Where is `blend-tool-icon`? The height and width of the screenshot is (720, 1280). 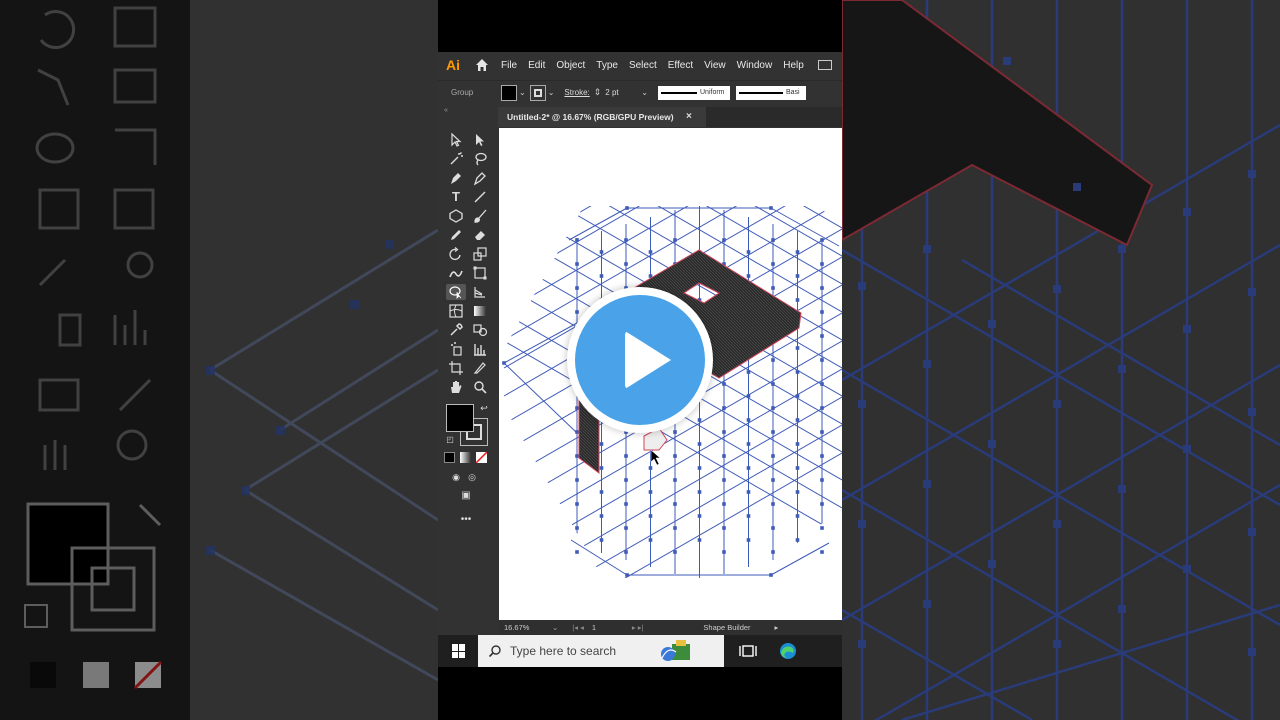 blend-tool-icon is located at coordinates (480, 330).